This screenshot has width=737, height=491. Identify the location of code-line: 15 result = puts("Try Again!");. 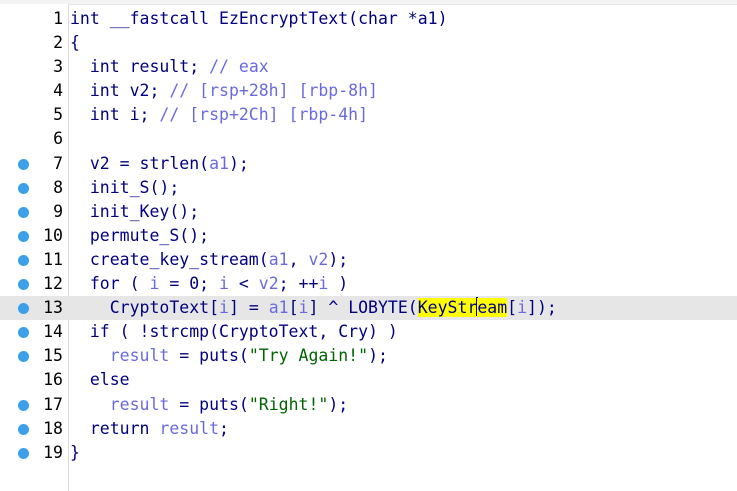
(368, 356).